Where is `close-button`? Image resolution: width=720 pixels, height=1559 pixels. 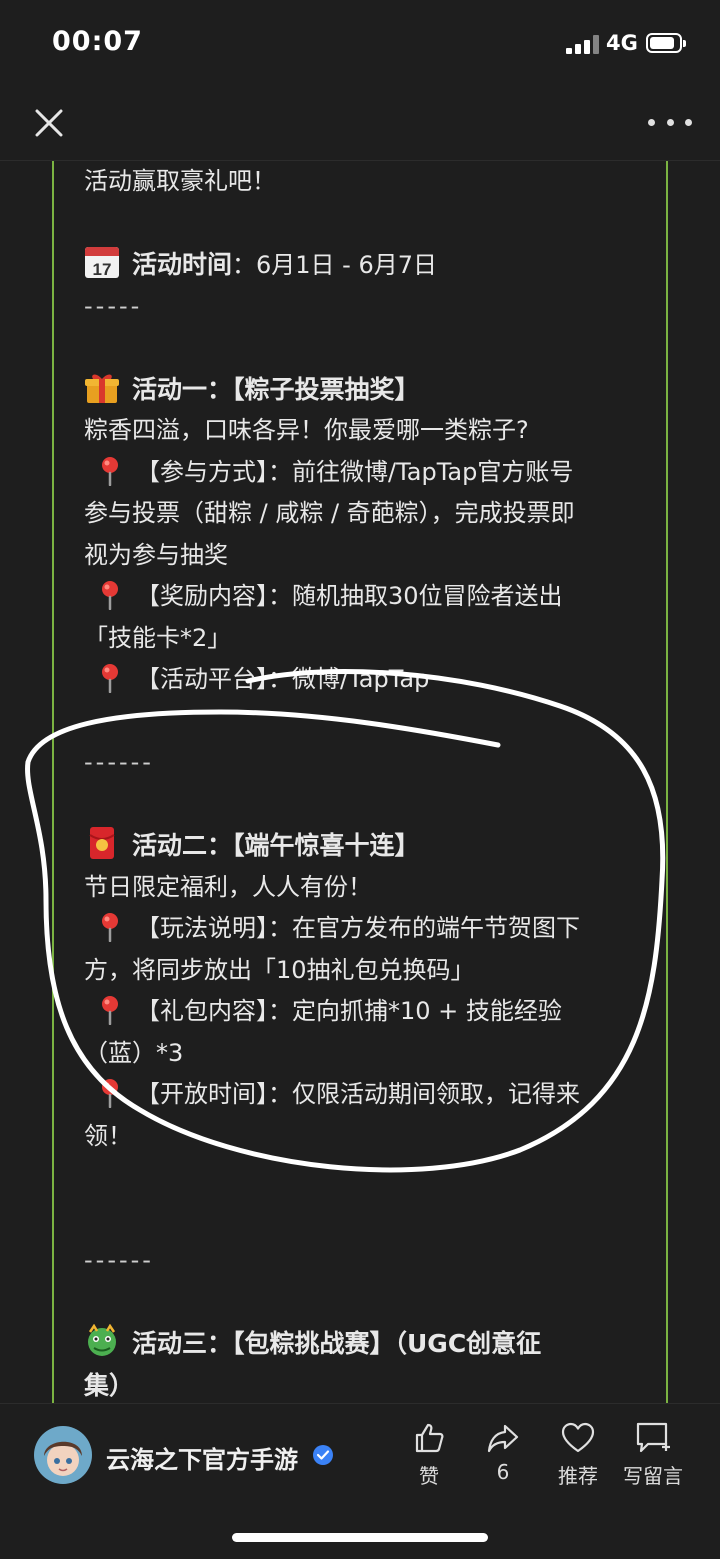 close-button is located at coordinates (49, 123).